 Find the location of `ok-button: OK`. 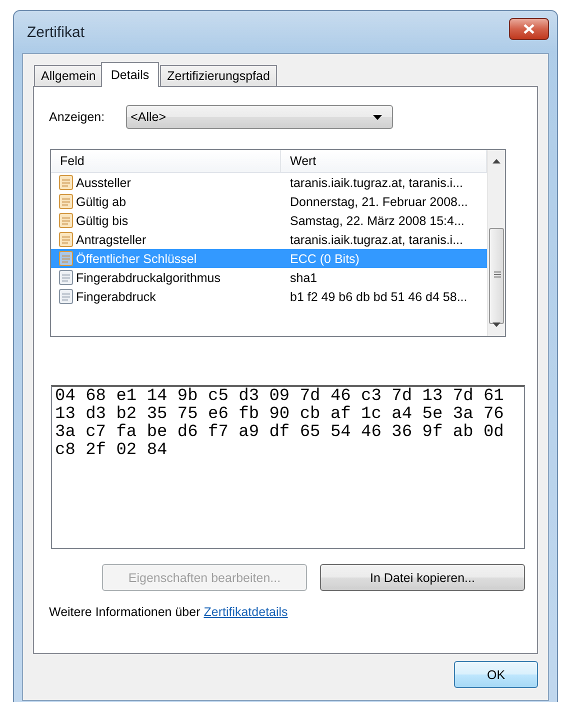

ok-button: OK is located at coordinates (496, 674).